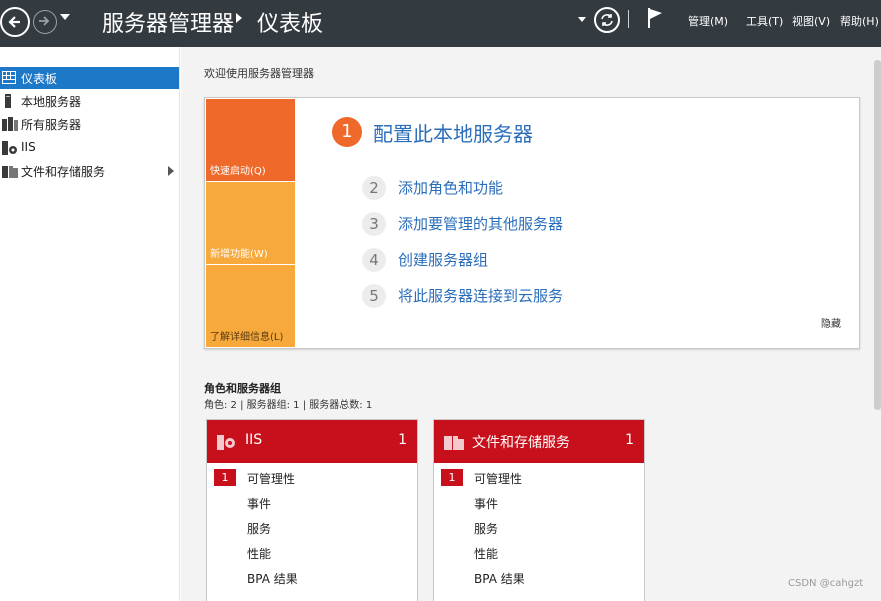 The width and height of the screenshot is (881, 601). I want to click on sidebar-item-label: 所有服务器, so click(51, 125).